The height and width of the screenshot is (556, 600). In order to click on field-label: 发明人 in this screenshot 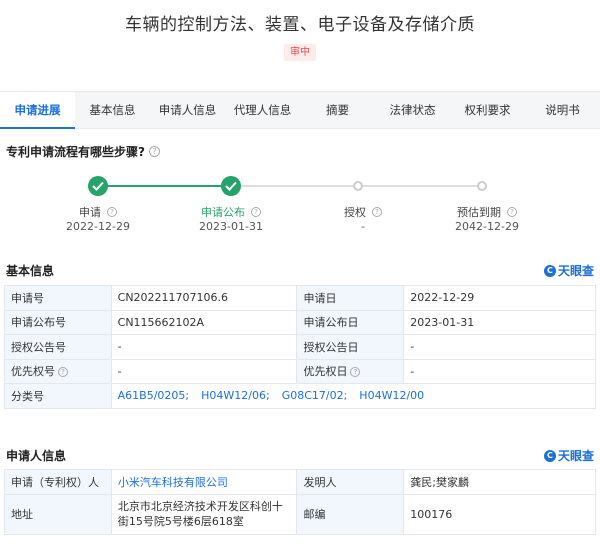, I will do `click(350, 482)`.